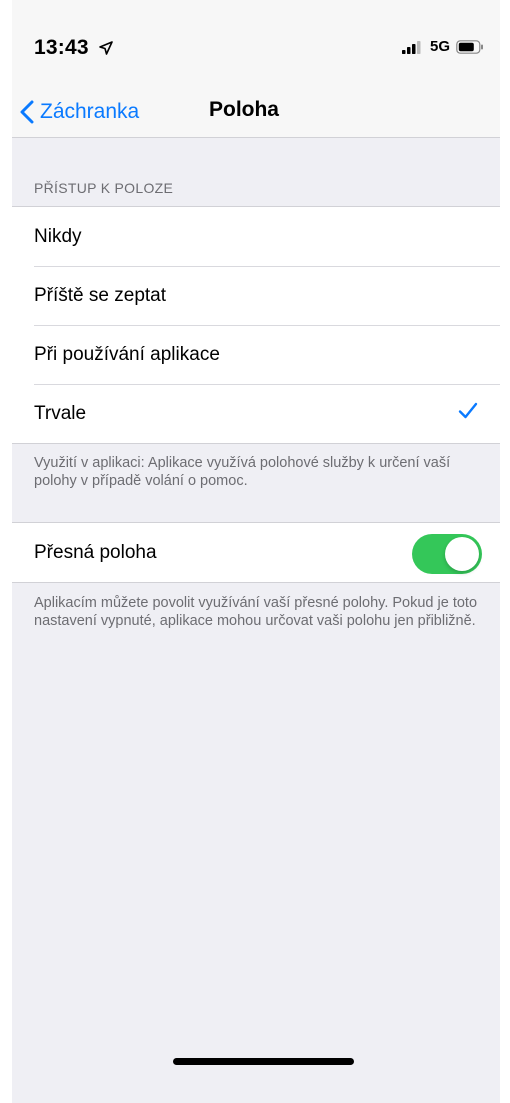  Describe the element at coordinates (100, 295) in the screenshot. I see `option-label: Příště se zeptat` at that location.